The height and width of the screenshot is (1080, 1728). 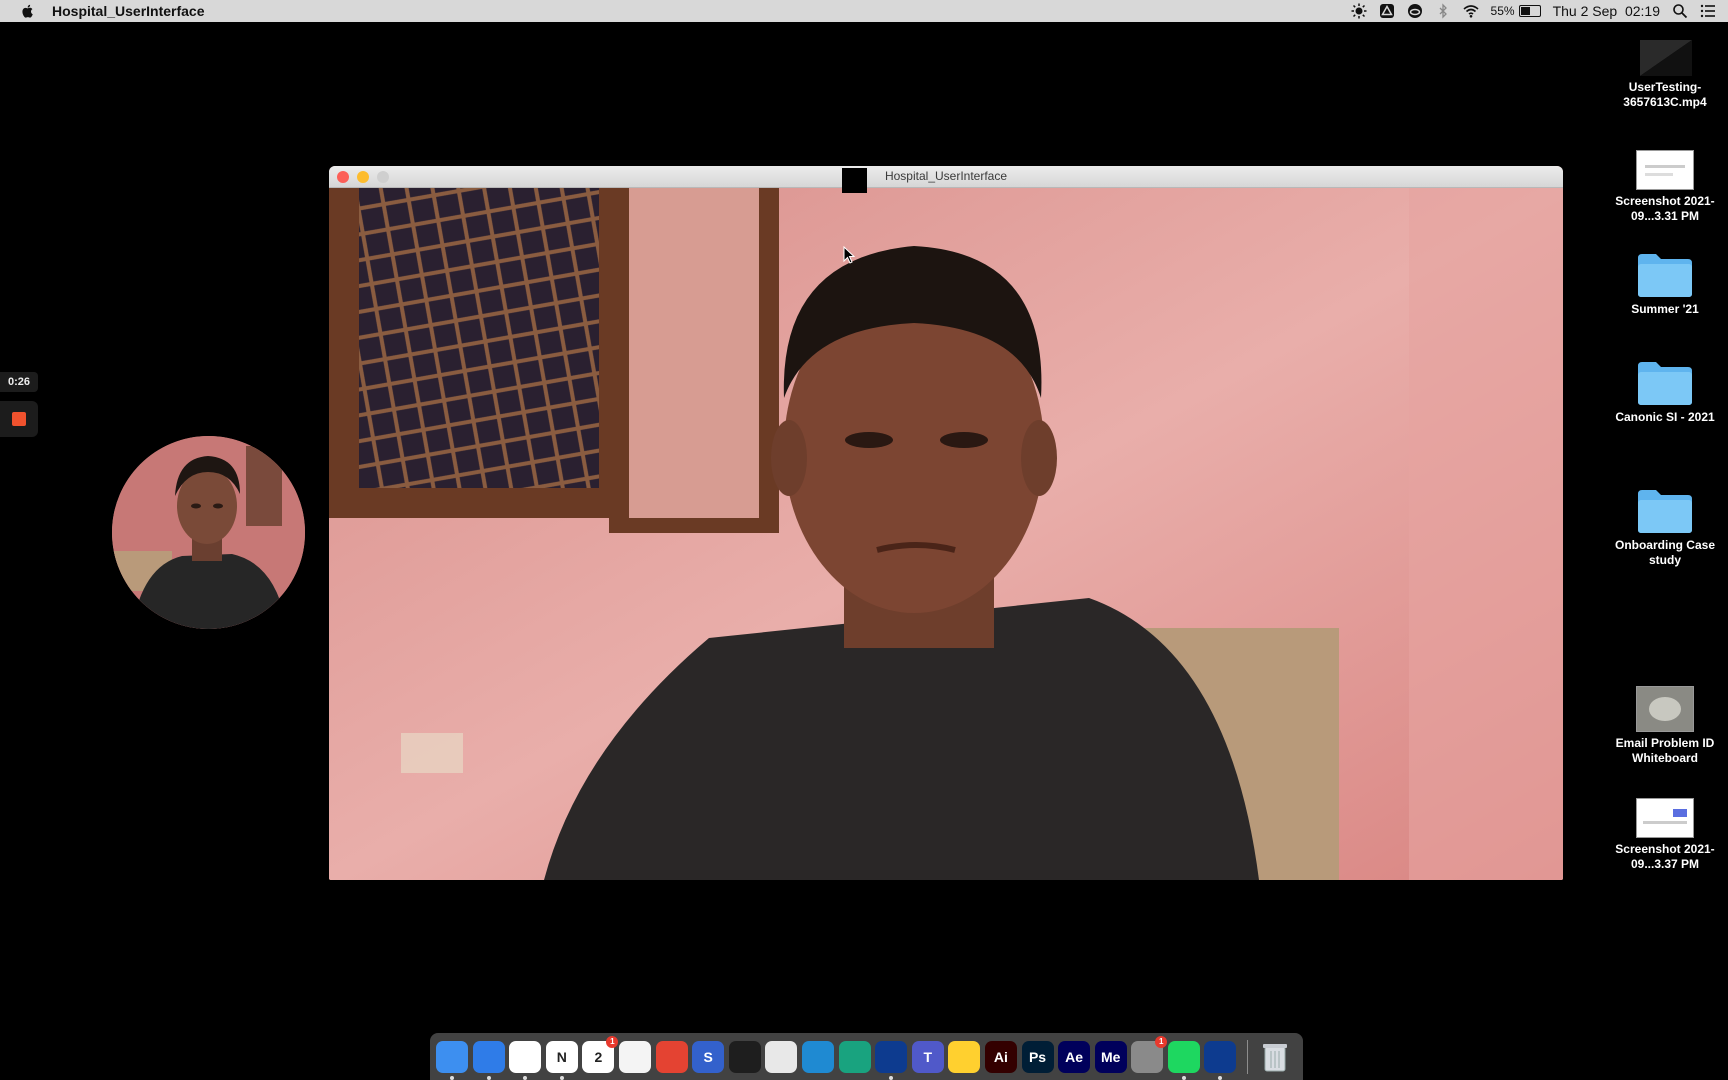 I want to click on notion-icon: N, so click(x=561, y=1060).